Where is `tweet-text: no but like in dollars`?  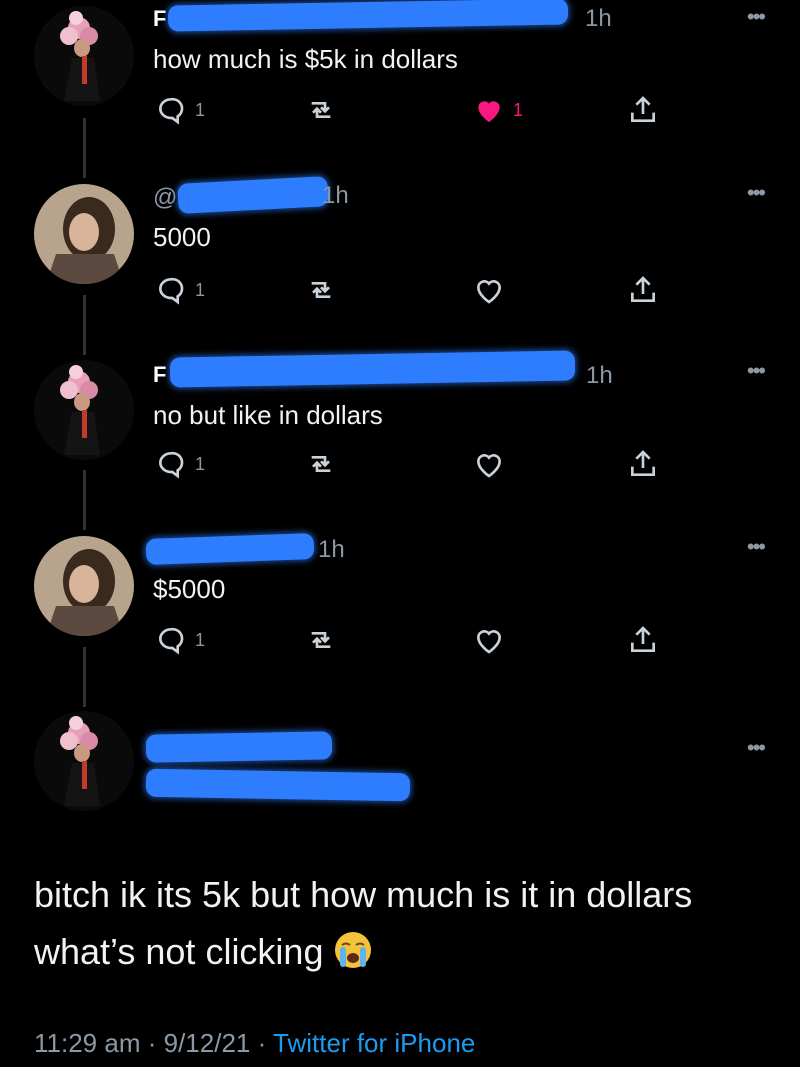
tweet-text: no but like in dollars is located at coordinates (268, 415).